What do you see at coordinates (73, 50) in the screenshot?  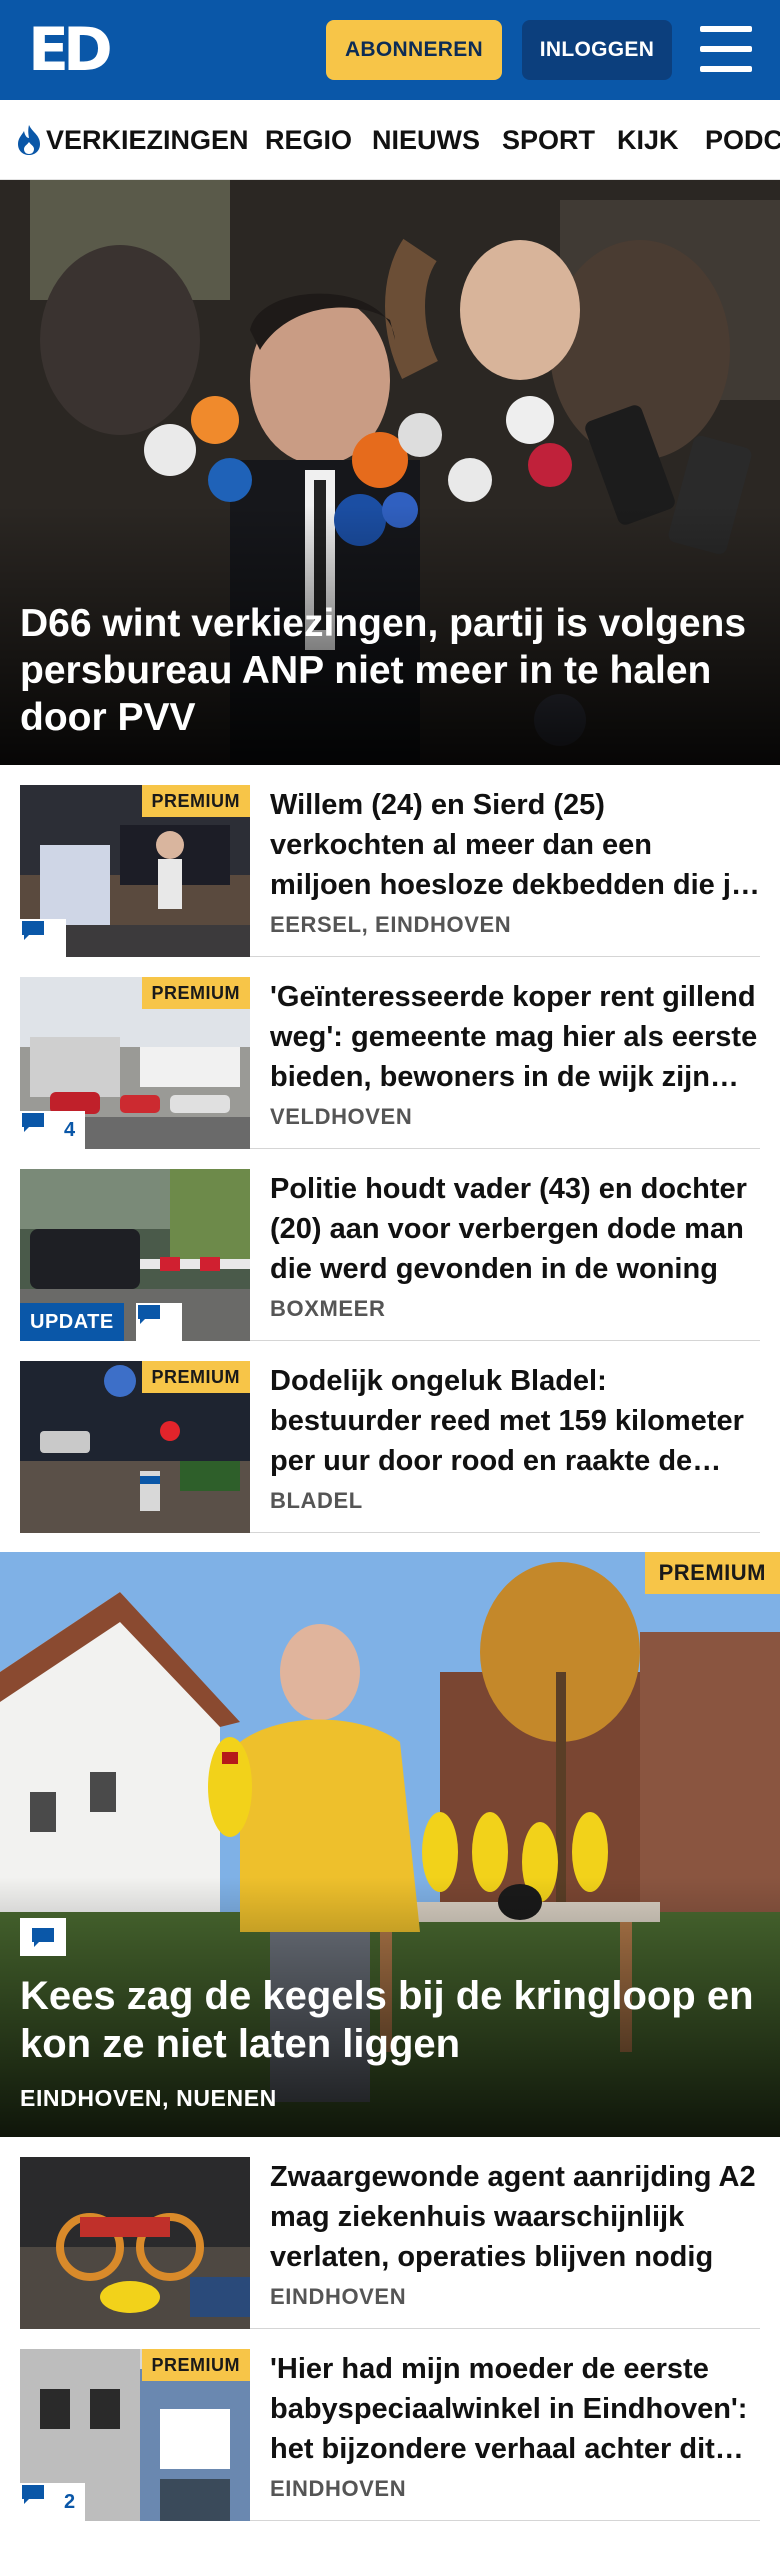 I see `site-logo: ED` at bounding box center [73, 50].